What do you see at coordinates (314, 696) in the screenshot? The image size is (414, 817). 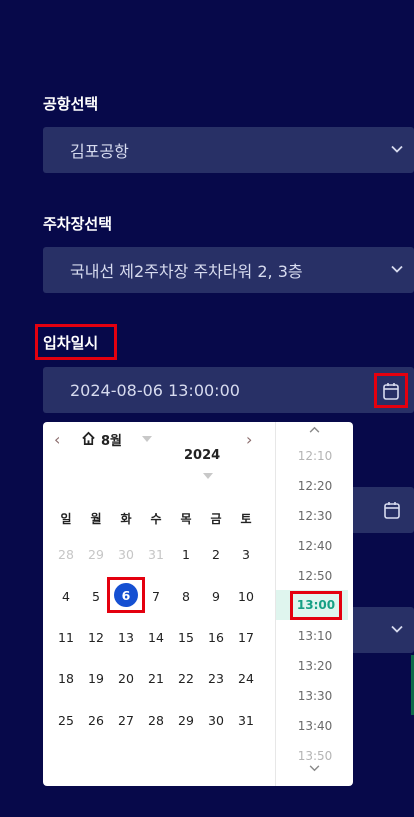 I see `time-slot: 13:30` at bounding box center [314, 696].